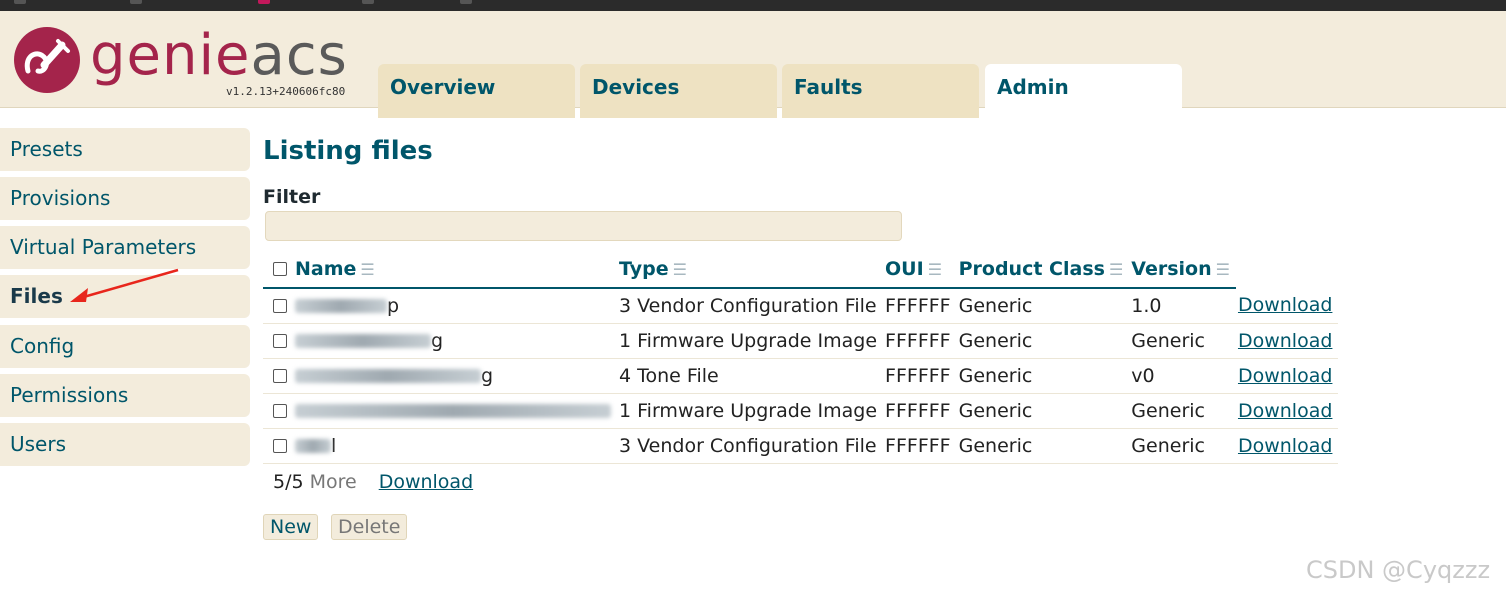 The width and height of the screenshot is (1506, 597). I want to click on sidebar-item-permissions: Permissions, so click(125, 395).